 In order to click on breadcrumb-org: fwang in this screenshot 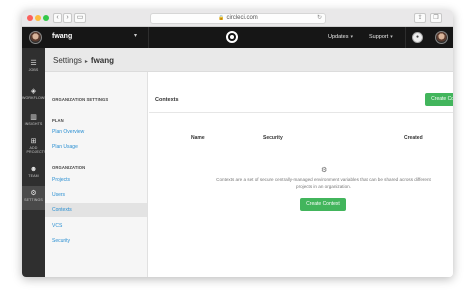, I will do `click(102, 60)`.